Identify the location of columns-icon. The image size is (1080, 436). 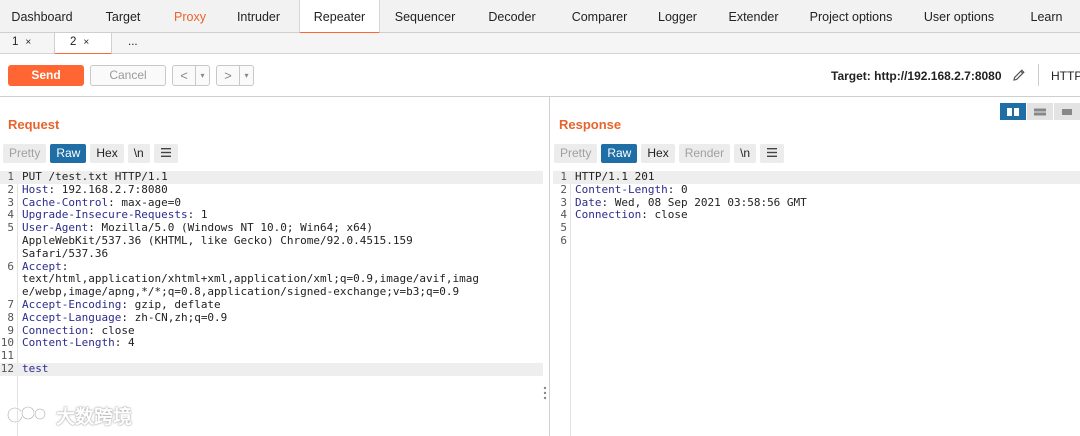
(1013, 111).